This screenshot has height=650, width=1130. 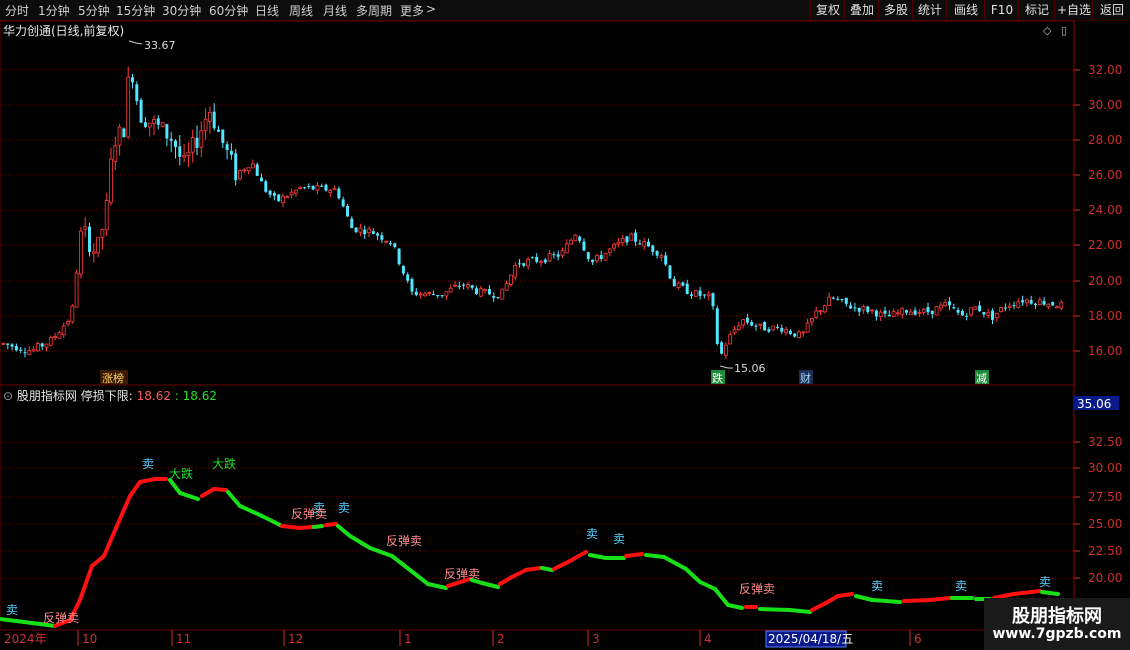 I want to click on signal-sell-2: 卖, so click(x=148, y=464).